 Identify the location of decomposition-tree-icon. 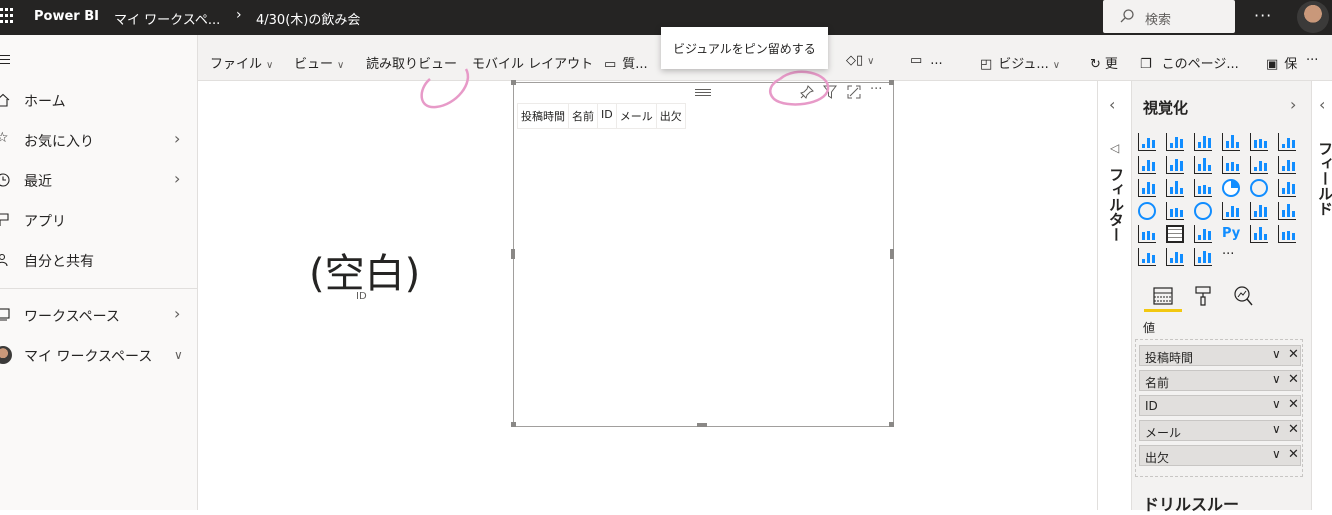
(1287, 234).